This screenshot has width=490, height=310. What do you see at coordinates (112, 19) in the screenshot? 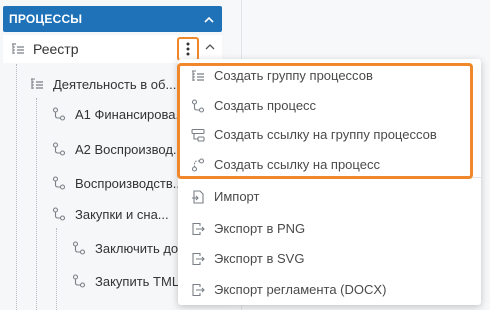
I see `processes-section-header: ПРОЦЕССЫ` at bounding box center [112, 19].